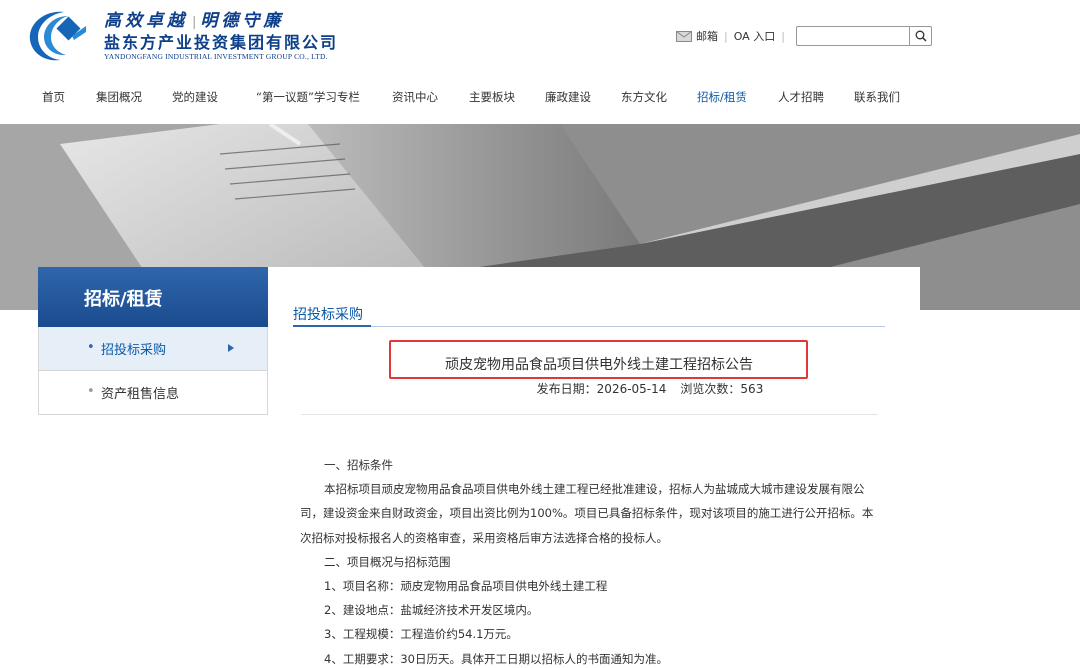 The height and width of the screenshot is (668, 1080). I want to click on search-input, so click(853, 36).